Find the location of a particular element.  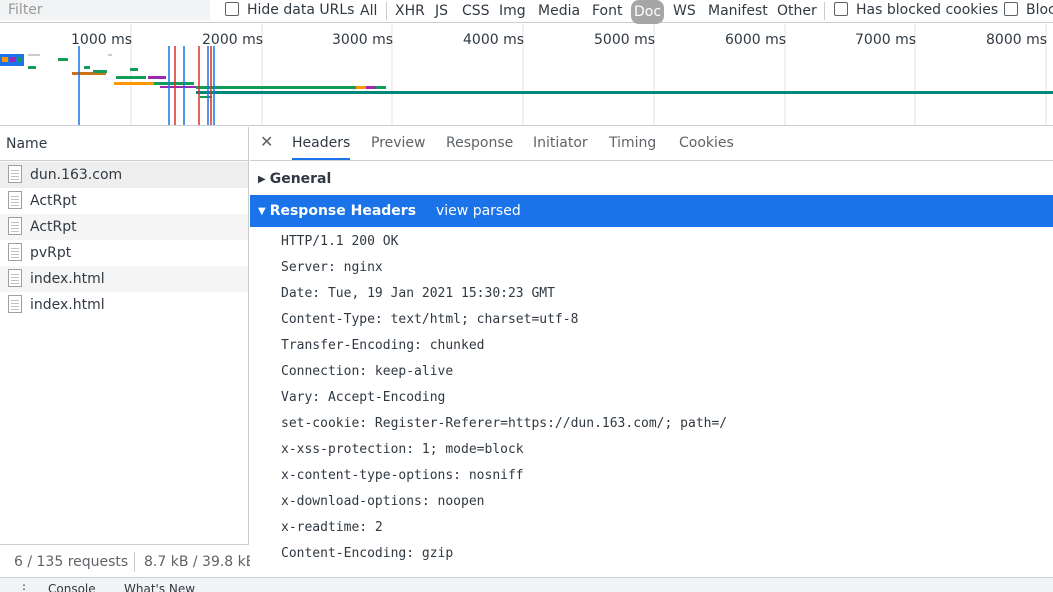

tick-label: 1000 ms is located at coordinates (102, 40).